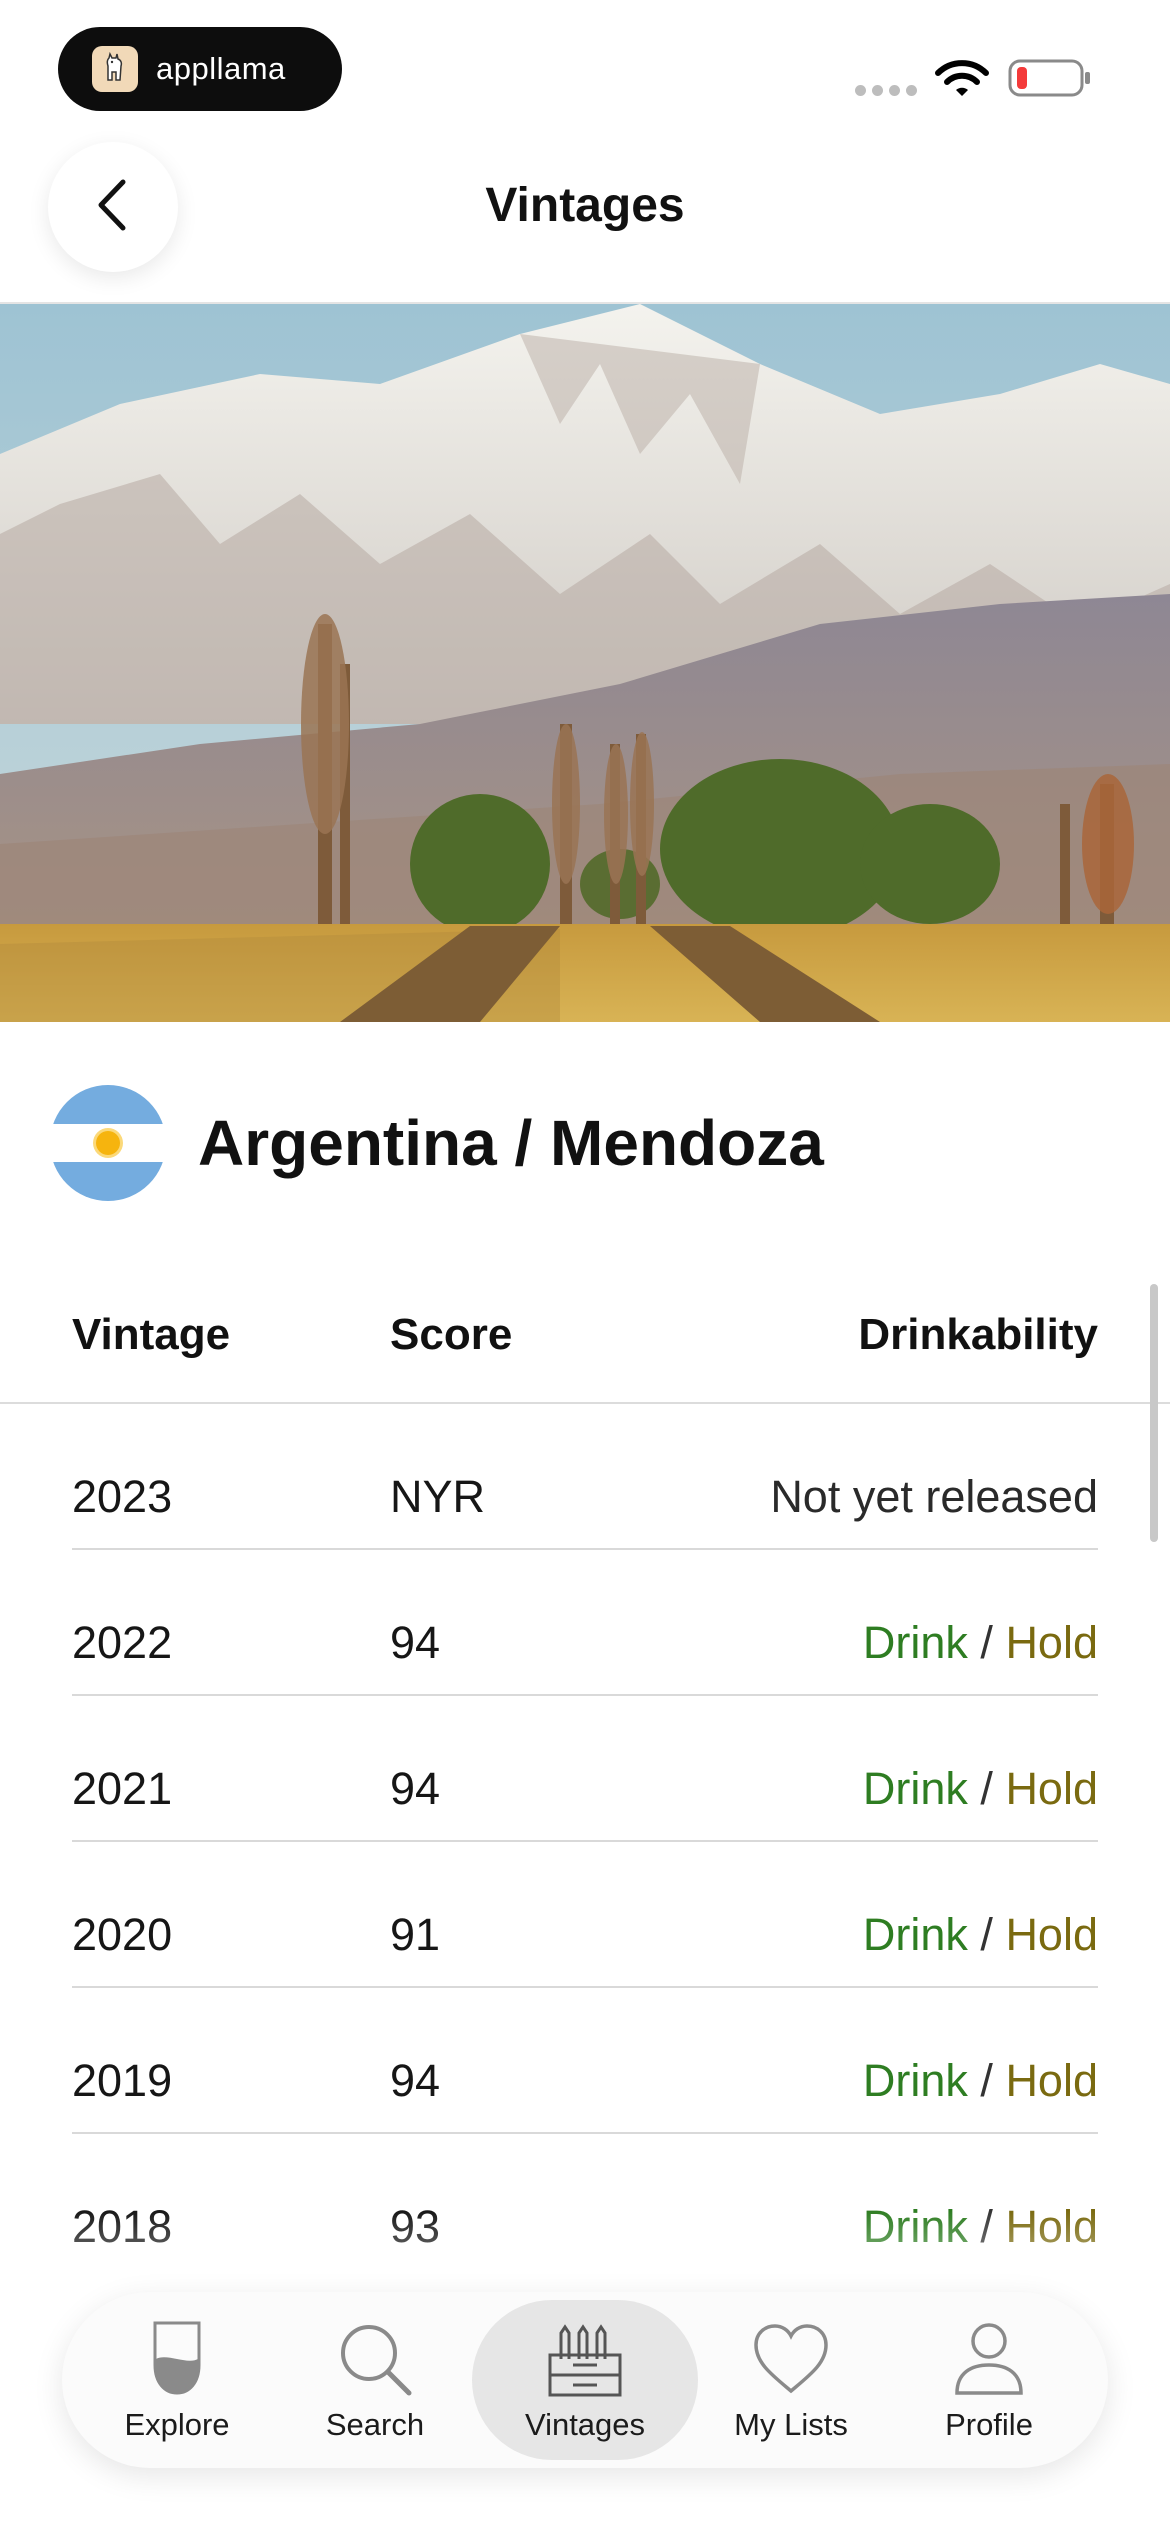 This screenshot has height=2532, width=1170. What do you see at coordinates (122, 1788) in the screenshot?
I see `vintage-year: 2021` at bounding box center [122, 1788].